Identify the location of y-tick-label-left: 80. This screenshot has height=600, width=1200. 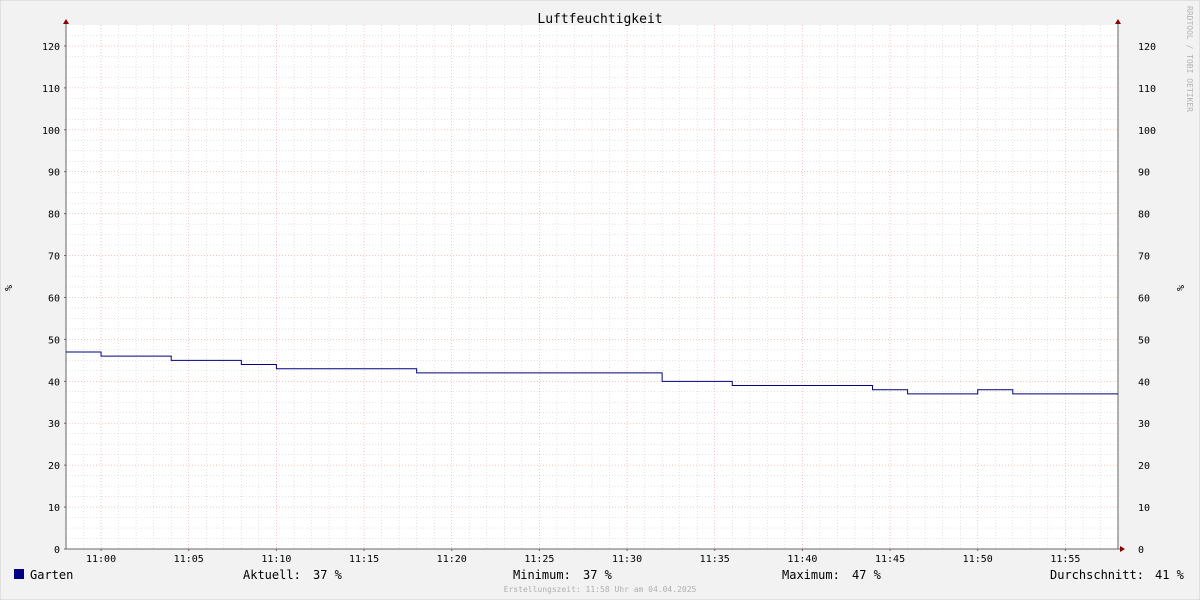
(54, 215).